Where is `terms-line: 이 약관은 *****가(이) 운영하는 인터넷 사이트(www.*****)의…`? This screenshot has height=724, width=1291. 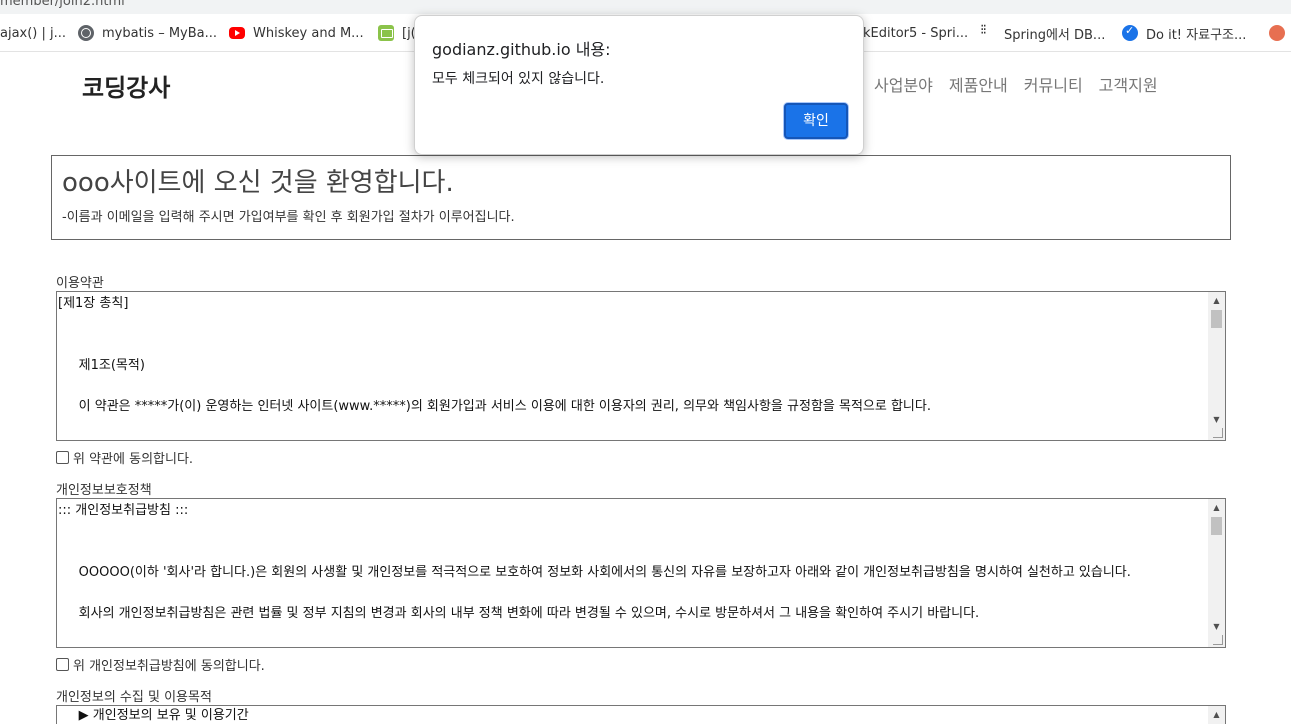 terms-line: 이 약관은 *****가(이) 운영하는 인터넷 사이트(www.*****)의… is located at coordinates (494, 406).